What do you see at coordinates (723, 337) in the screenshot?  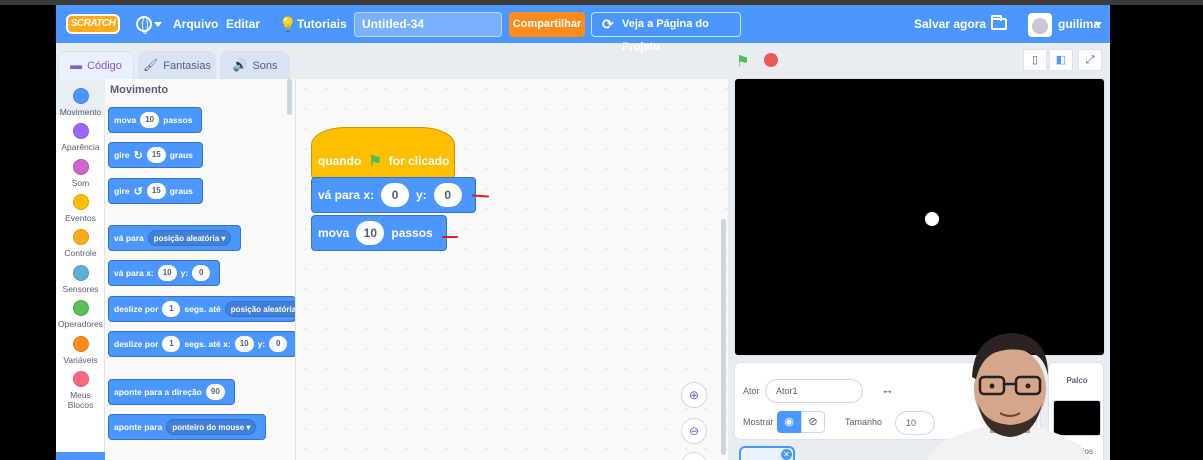 I see `script-scrollbar` at bounding box center [723, 337].